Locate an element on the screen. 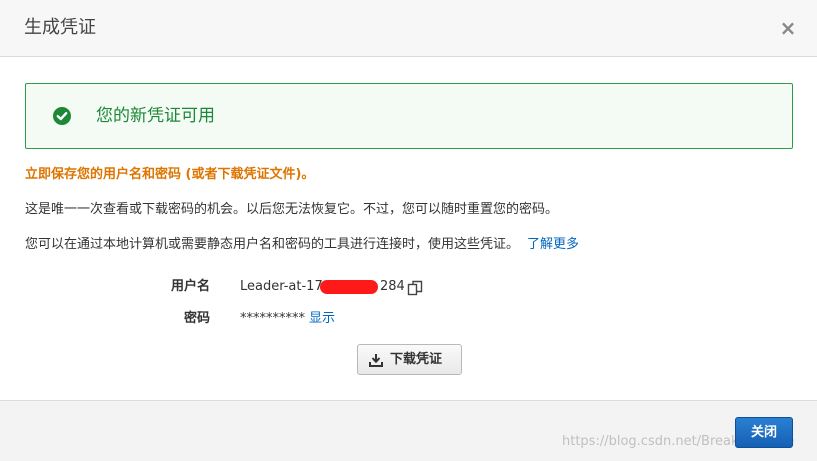  password-row: ********** 显示 is located at coordinates (287, 319).